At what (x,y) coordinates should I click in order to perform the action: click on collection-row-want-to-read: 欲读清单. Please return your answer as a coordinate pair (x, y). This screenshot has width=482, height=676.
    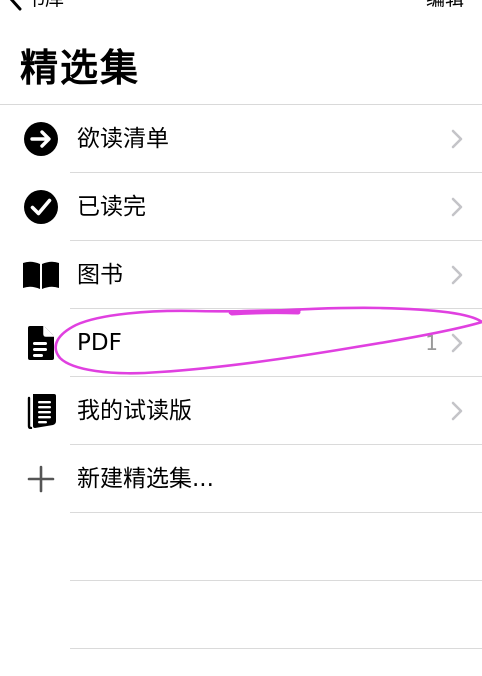
    Looking at the image, I should click on (241, 139).